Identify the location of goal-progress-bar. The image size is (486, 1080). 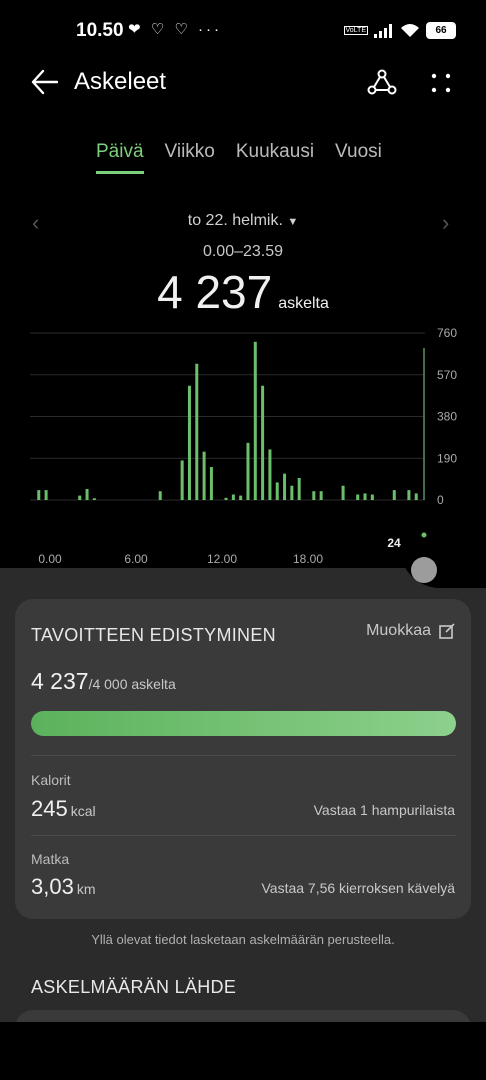
(243, 723).